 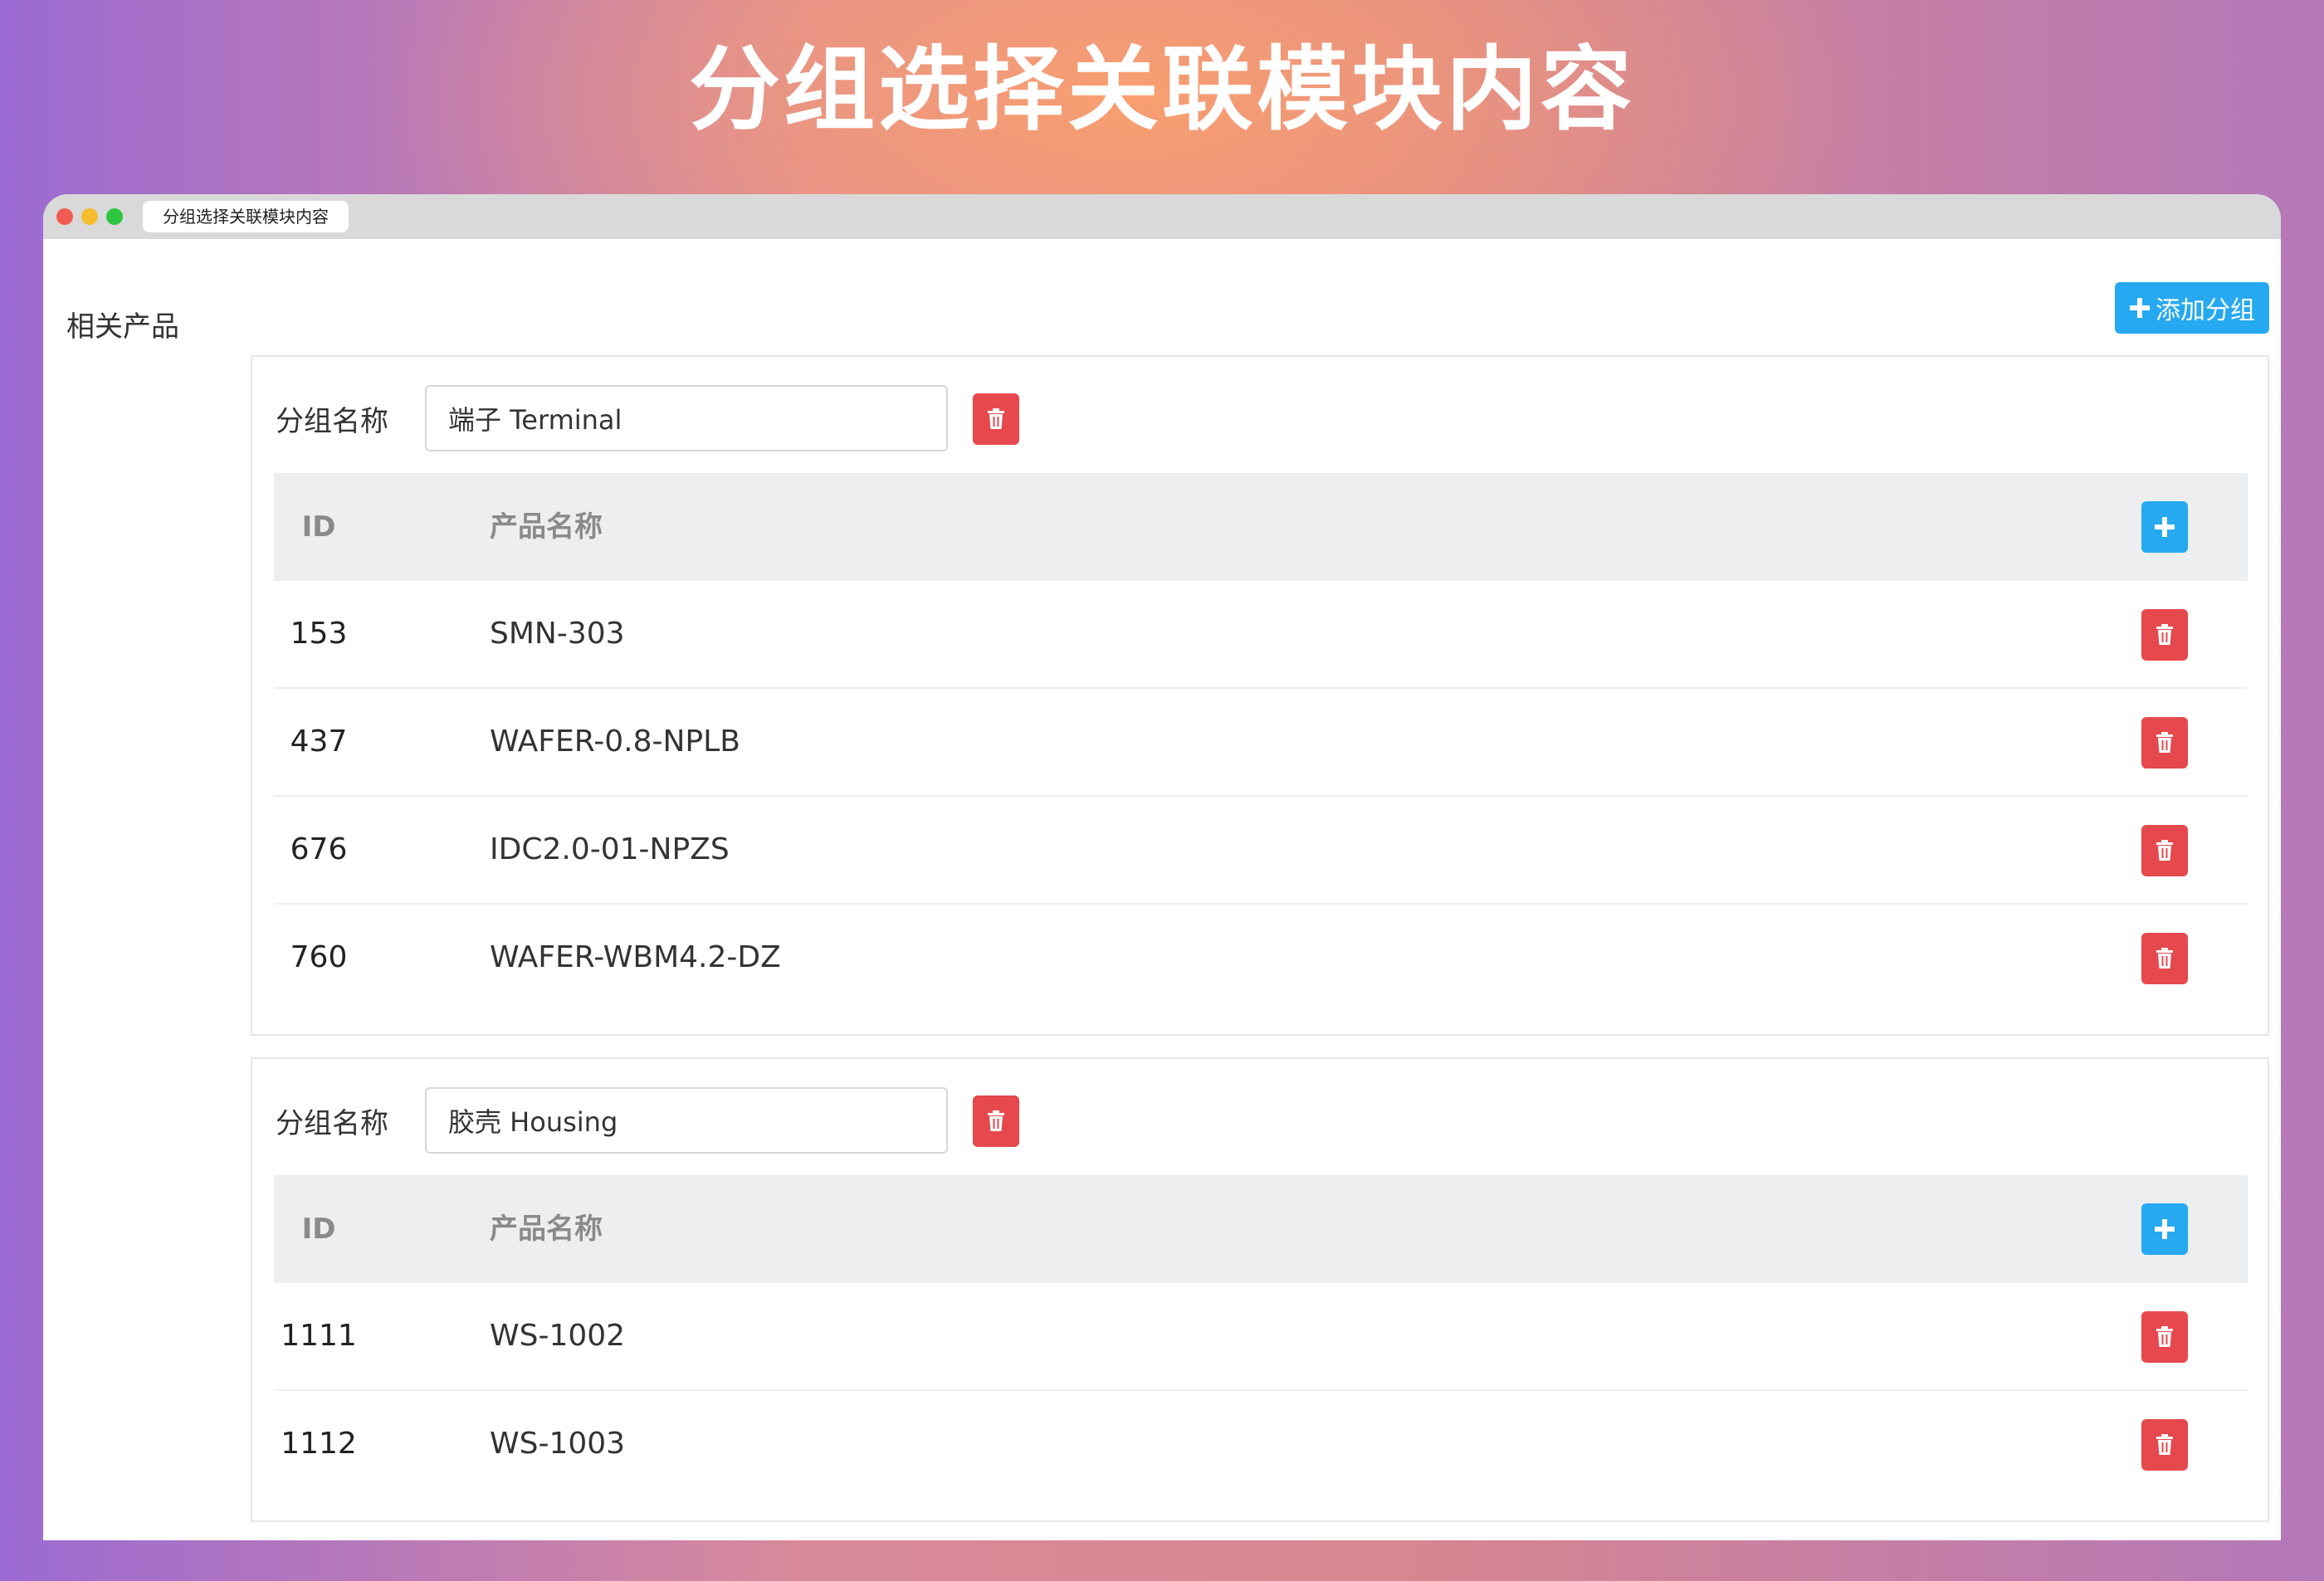 I want to click on product-name: WS-1003, so click(x=558, y=1444).